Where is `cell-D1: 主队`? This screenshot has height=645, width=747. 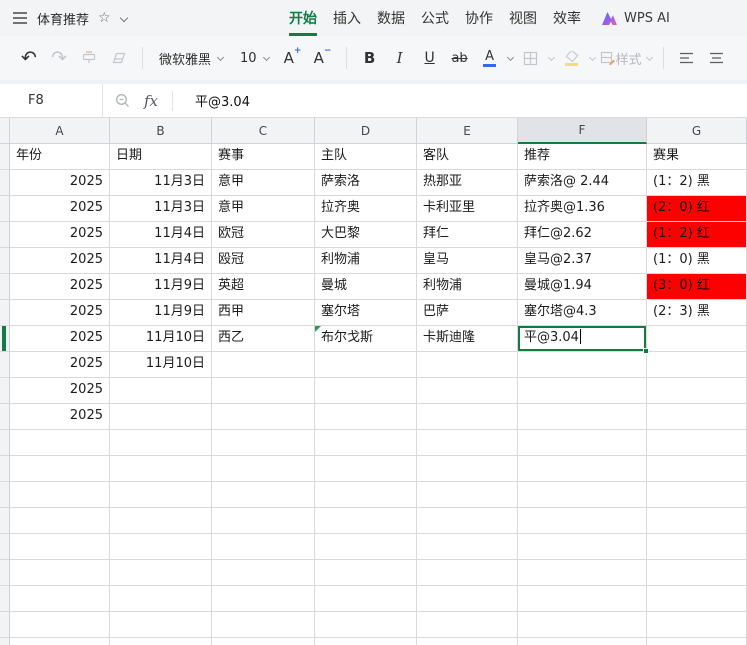
cell-D1: 主队 is located at coordinates (366, 157).